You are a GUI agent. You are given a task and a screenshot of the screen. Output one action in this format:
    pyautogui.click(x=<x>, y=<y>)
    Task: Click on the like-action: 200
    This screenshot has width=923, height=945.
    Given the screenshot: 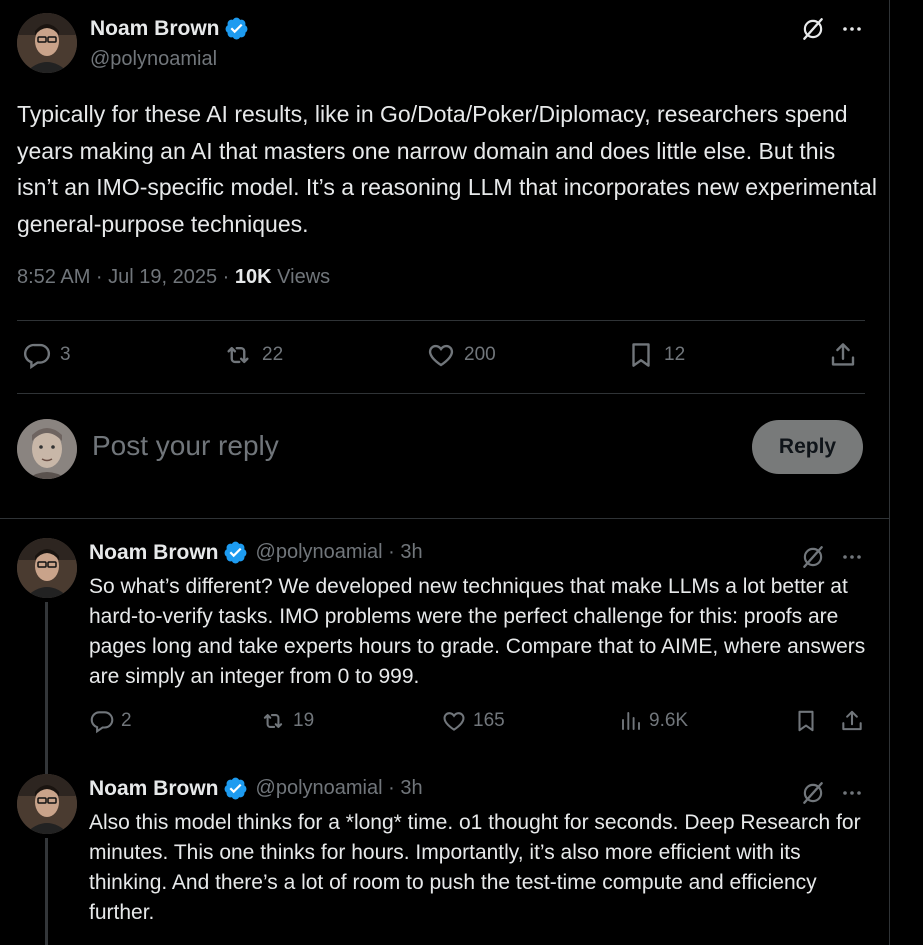 What is the action you would take?
    pyautogui.click(x=461, y=355)
    